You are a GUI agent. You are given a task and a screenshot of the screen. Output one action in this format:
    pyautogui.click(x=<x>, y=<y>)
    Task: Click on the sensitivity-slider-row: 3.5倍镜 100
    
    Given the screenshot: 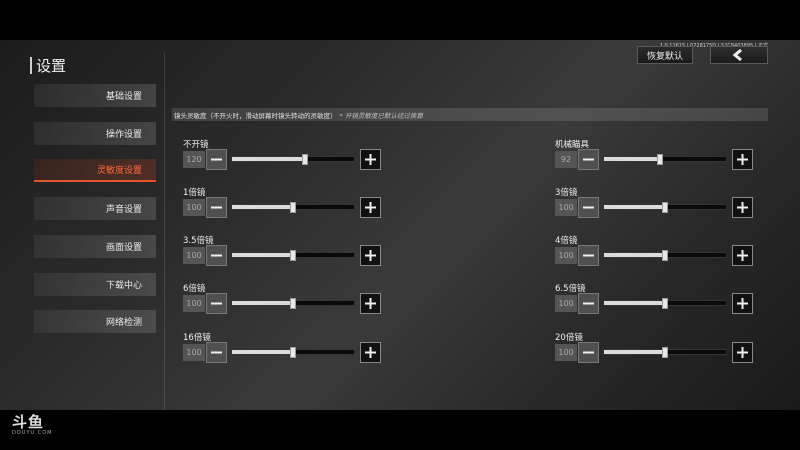 What is the action you would take?
    pyautogui.click(x=283, y=254)
    